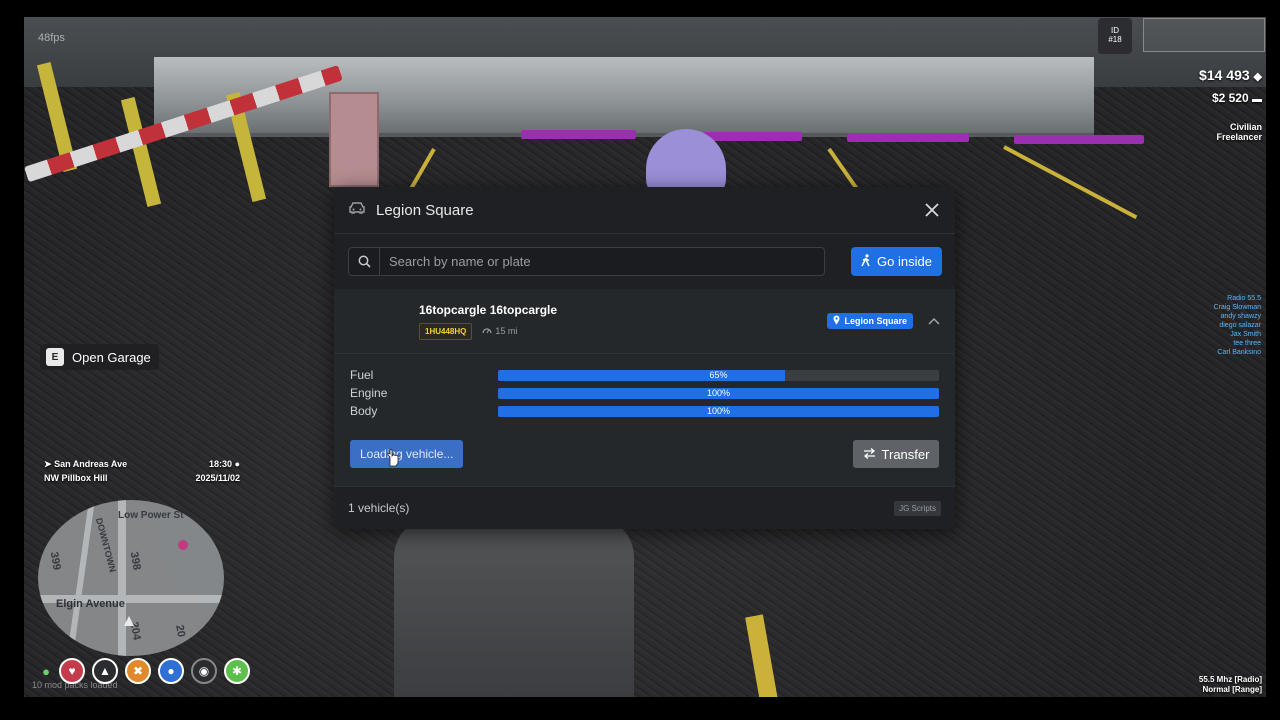  I want to click on car-icon, so click(357, 210).